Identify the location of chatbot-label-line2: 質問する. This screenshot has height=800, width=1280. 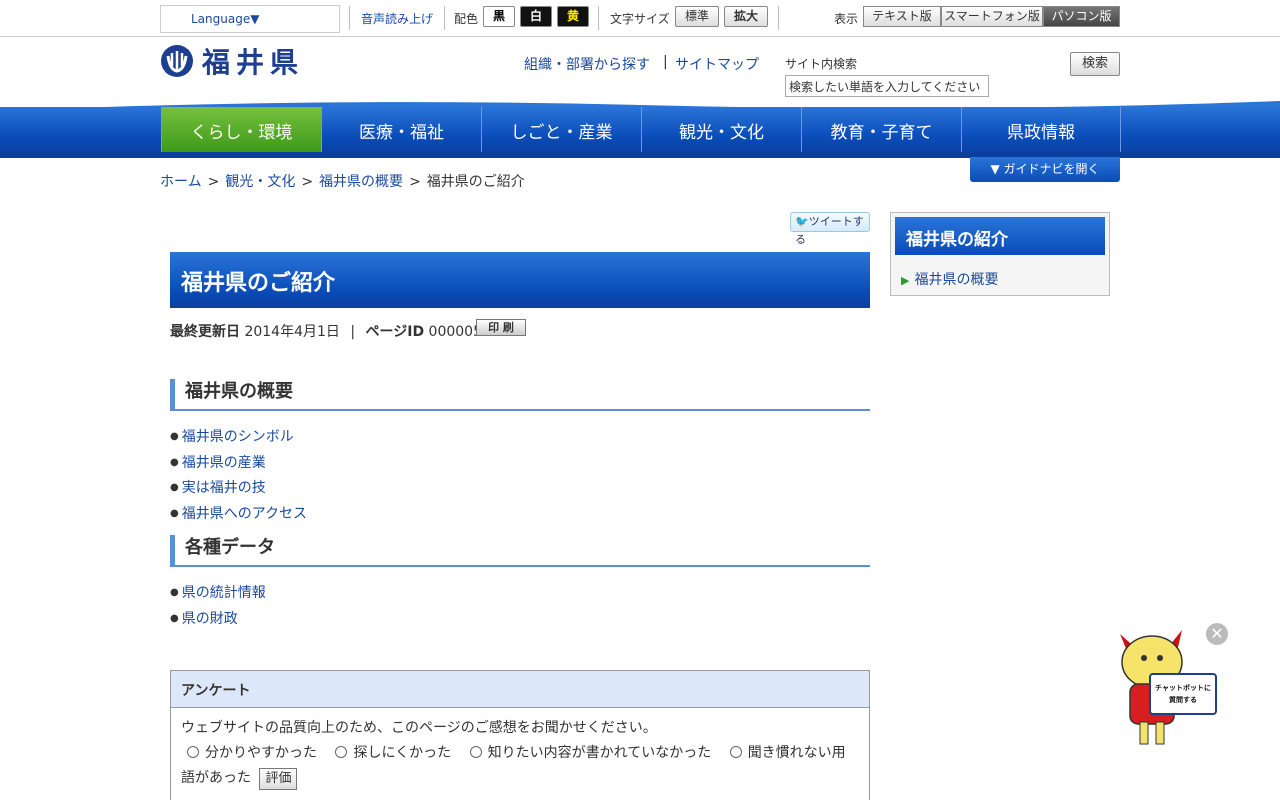
(1183, 699).